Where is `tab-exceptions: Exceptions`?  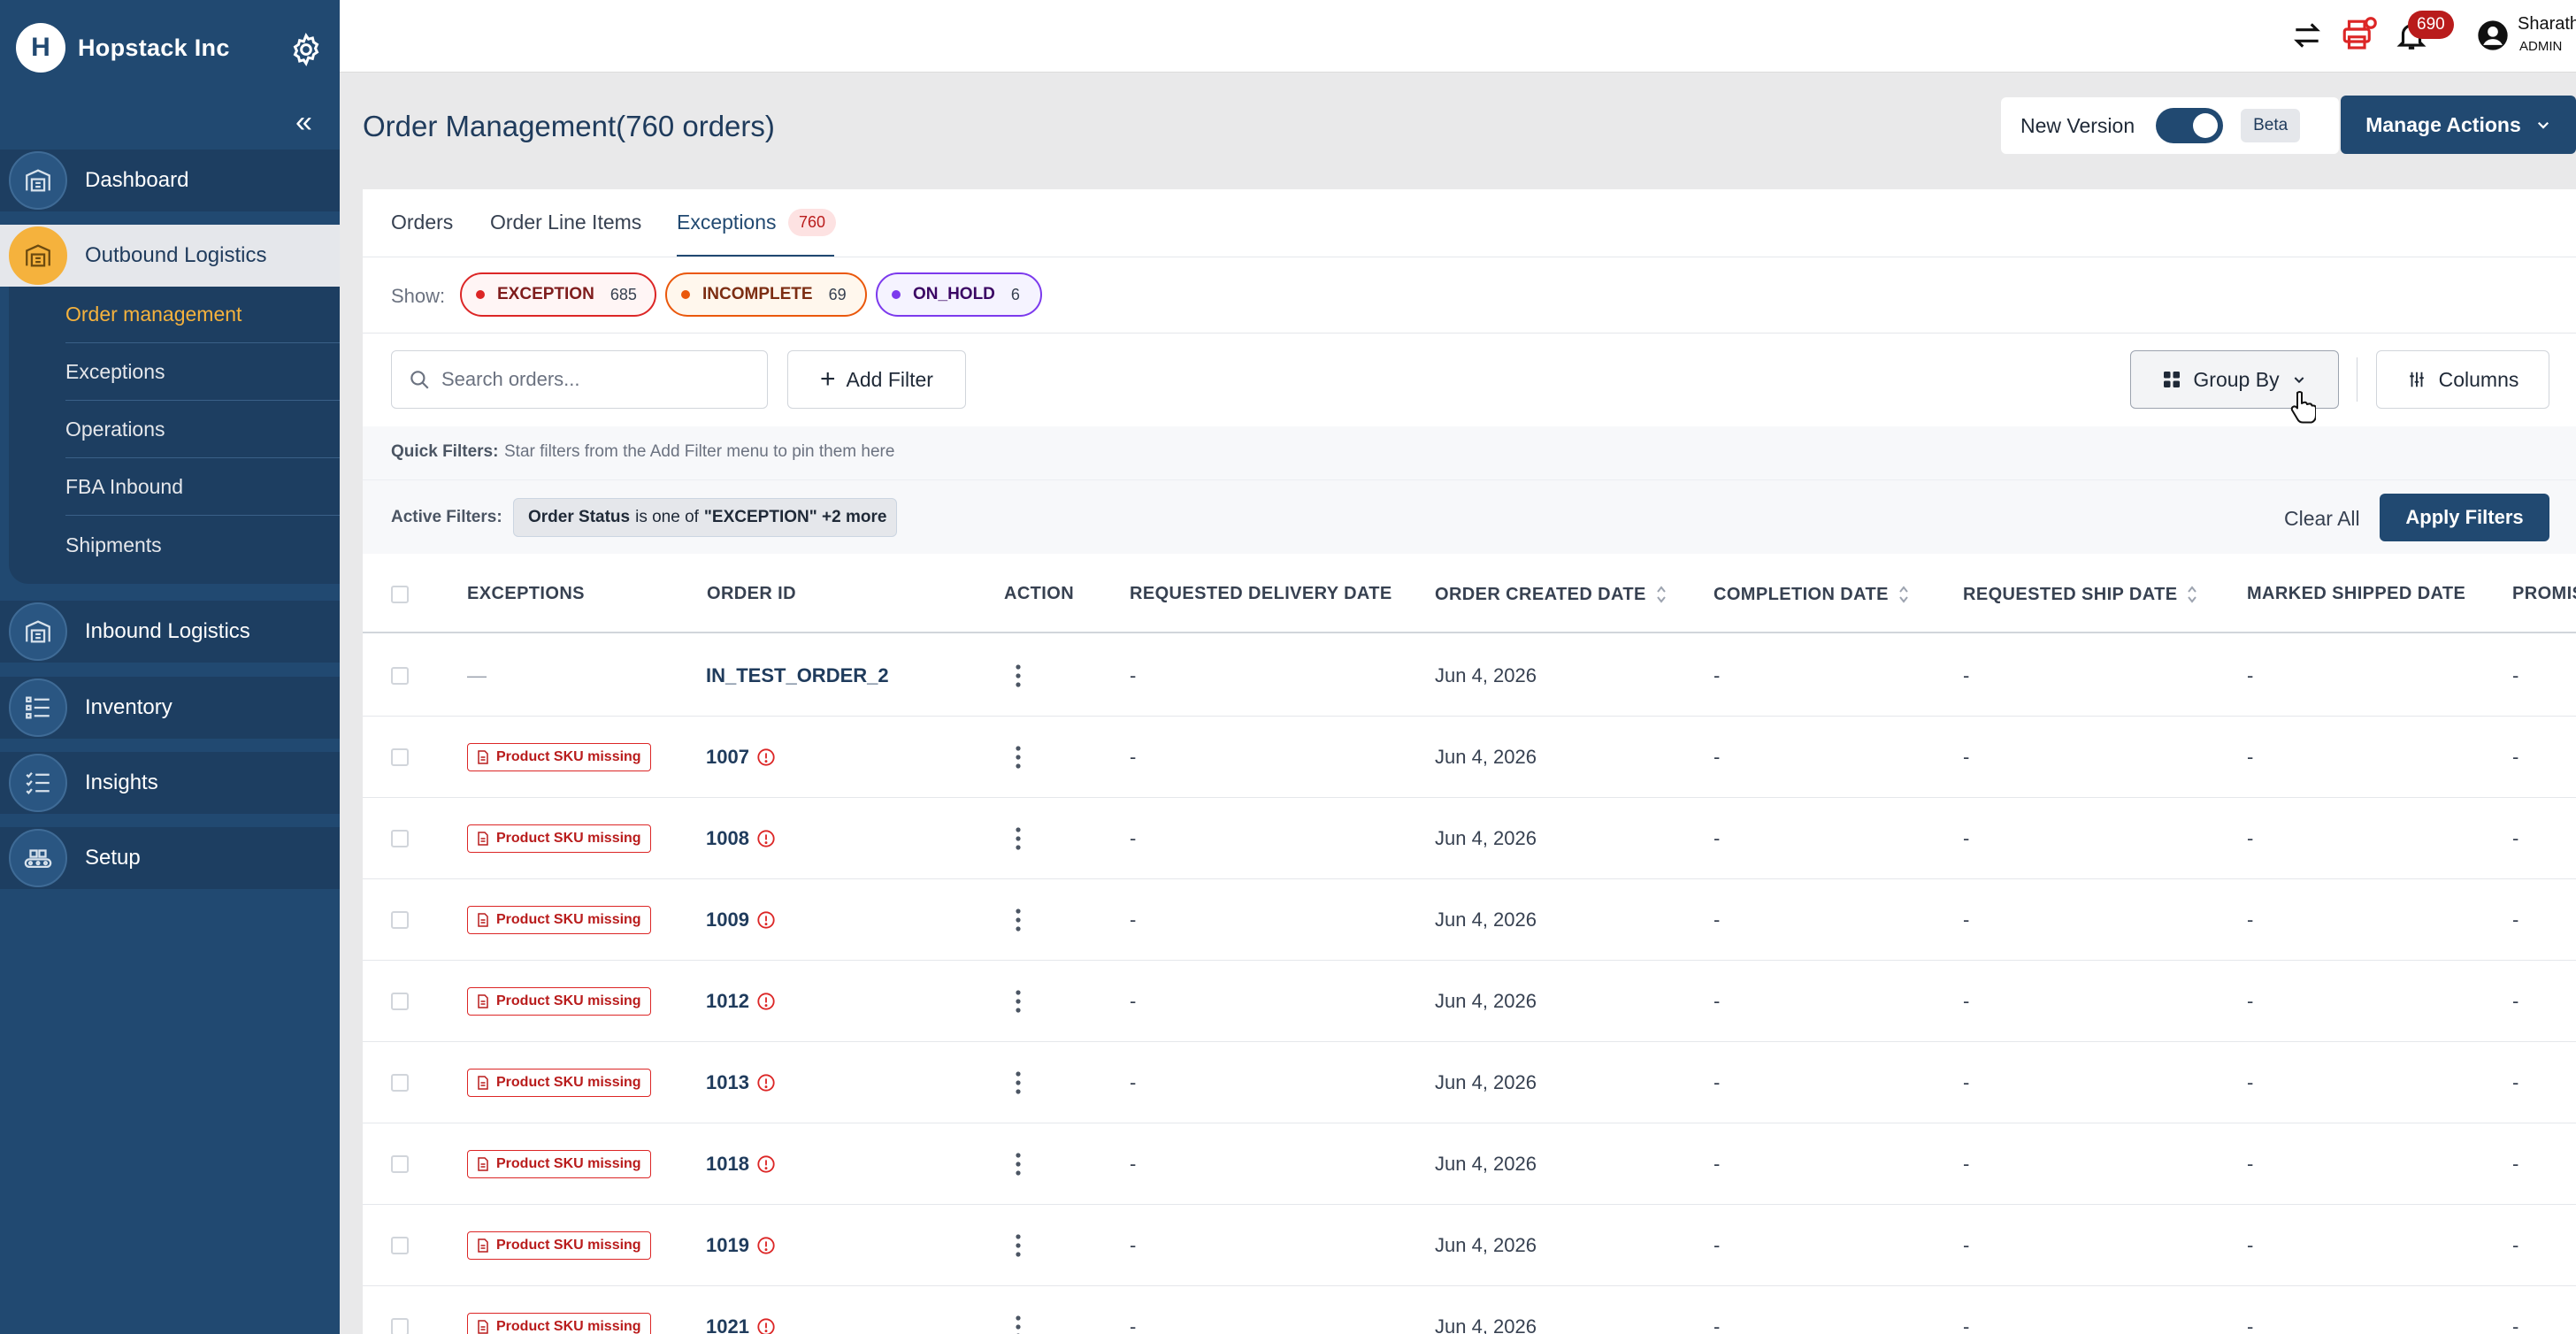
tab-exceptions: Exceptions is located at coordinates (727, 222).